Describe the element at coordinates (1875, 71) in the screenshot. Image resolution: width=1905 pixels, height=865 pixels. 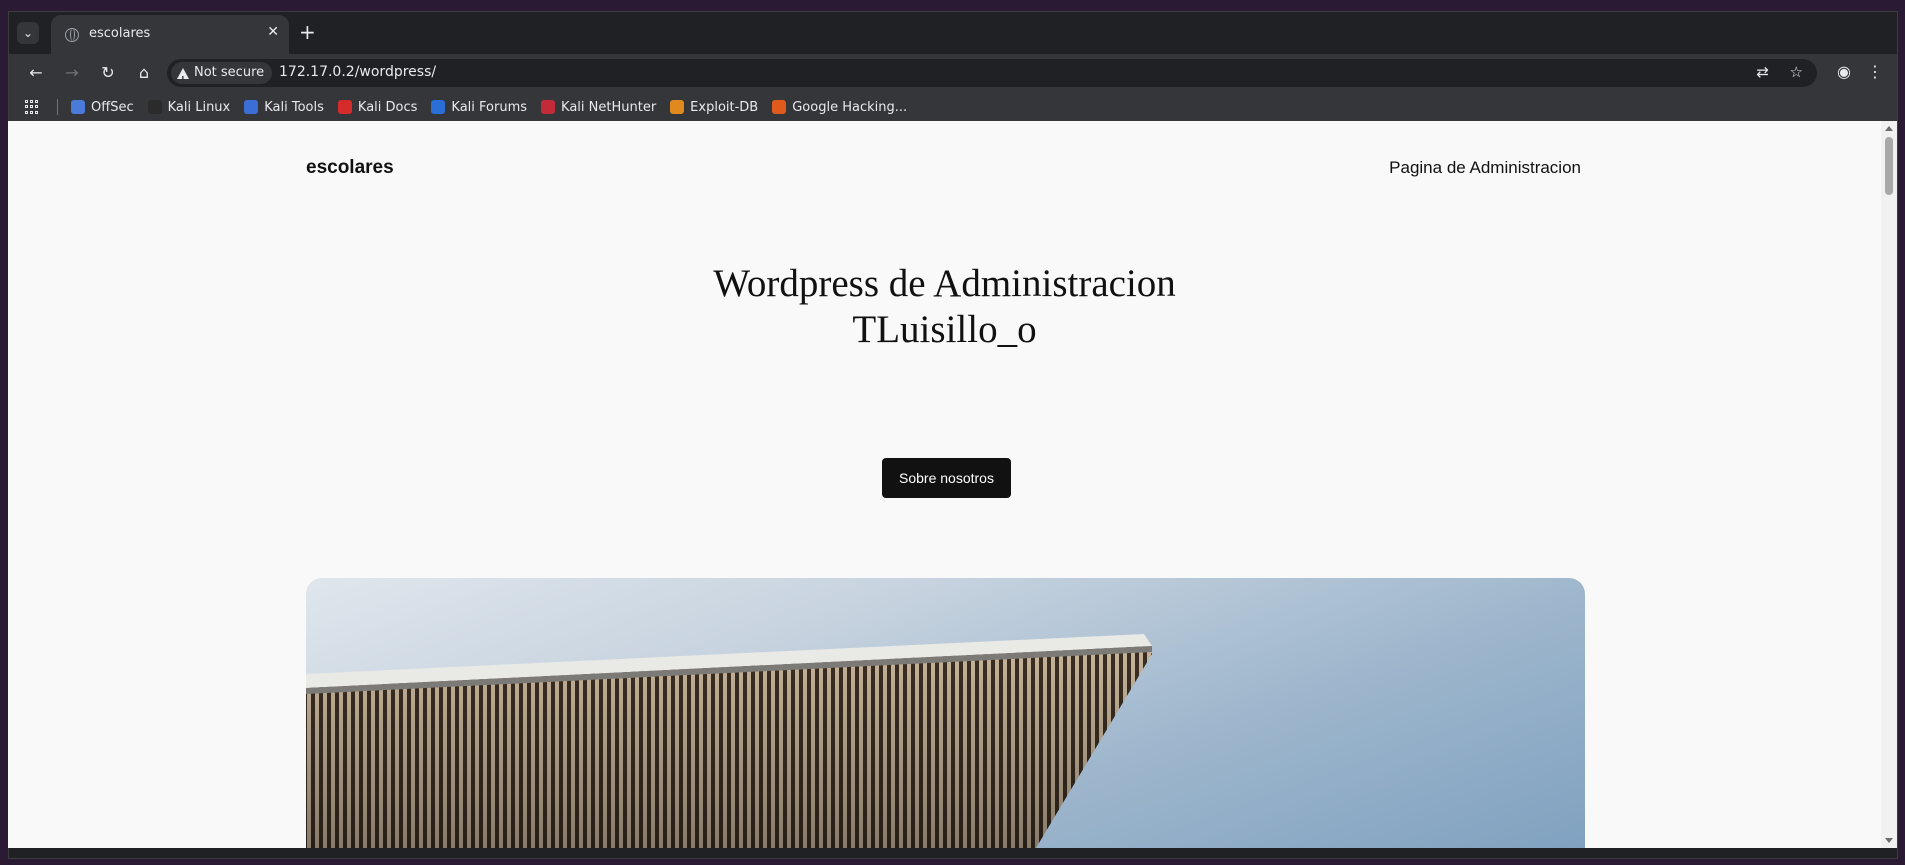
I see `menu-icon: ⋮` at that location.